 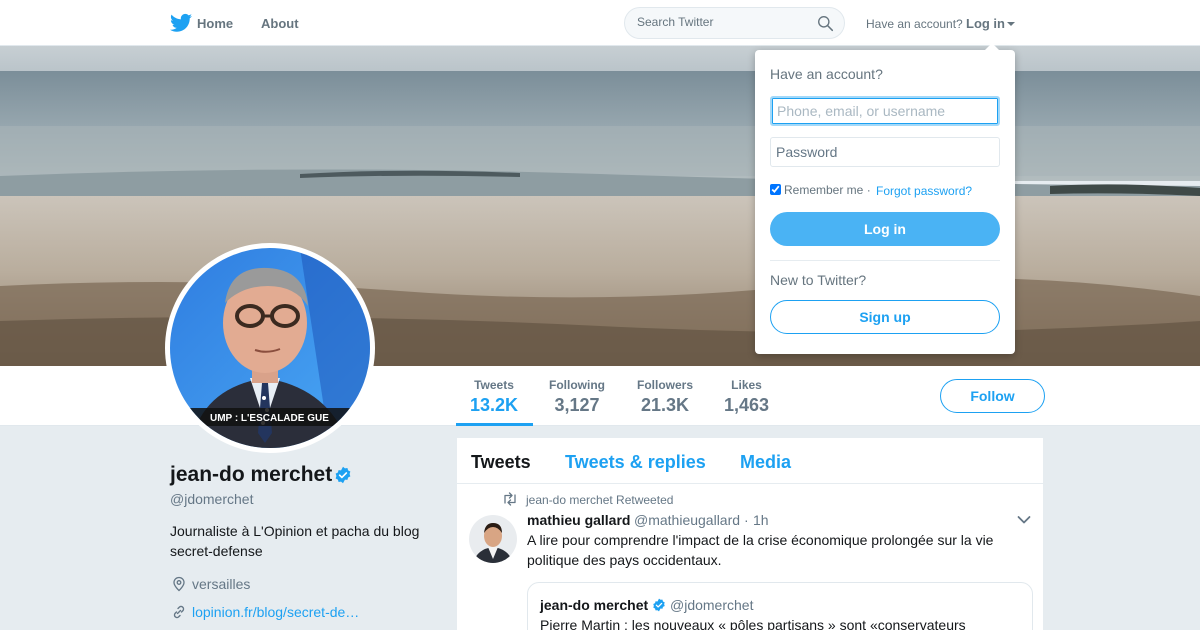 I want to click on location-pin-icon, so click(x=179, y=584).